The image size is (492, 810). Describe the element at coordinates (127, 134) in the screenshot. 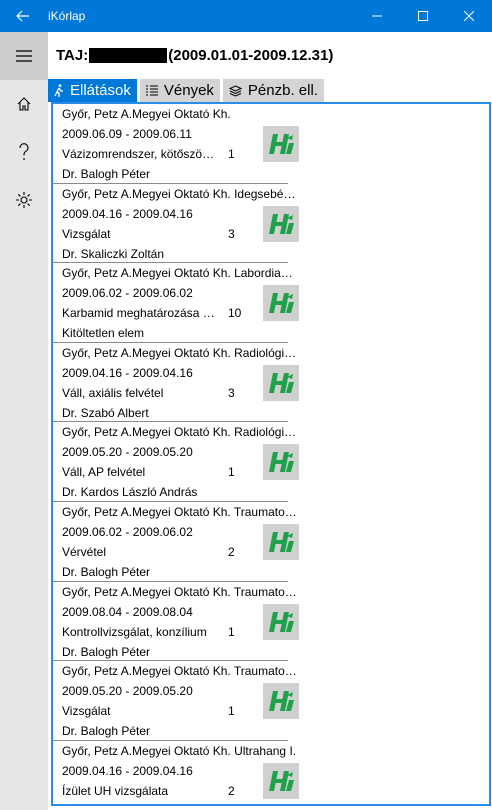

I see `item-dates: 2009.06.09 - 2009.06.11` at that location.